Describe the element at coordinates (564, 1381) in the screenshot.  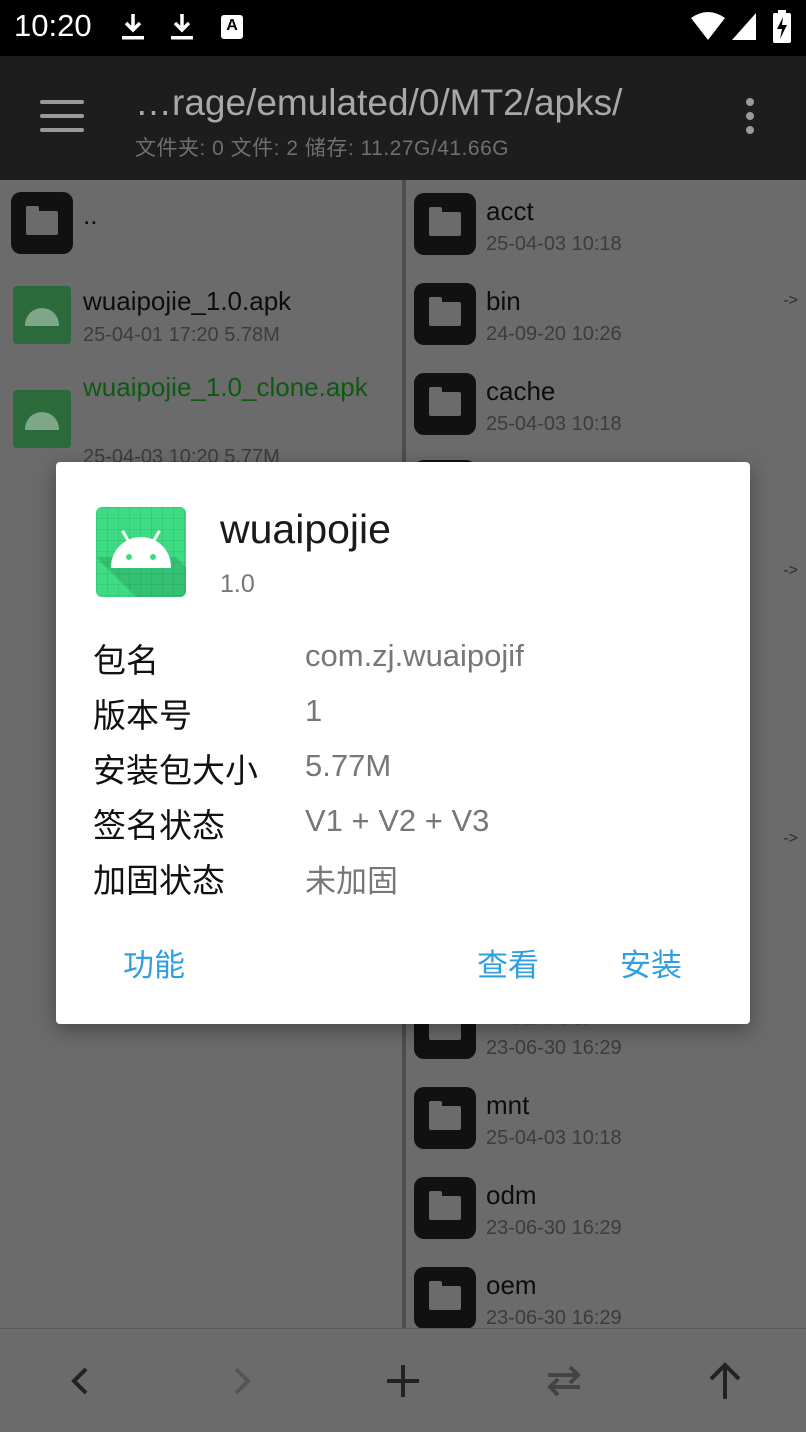
I see `swap-icon` at that location.